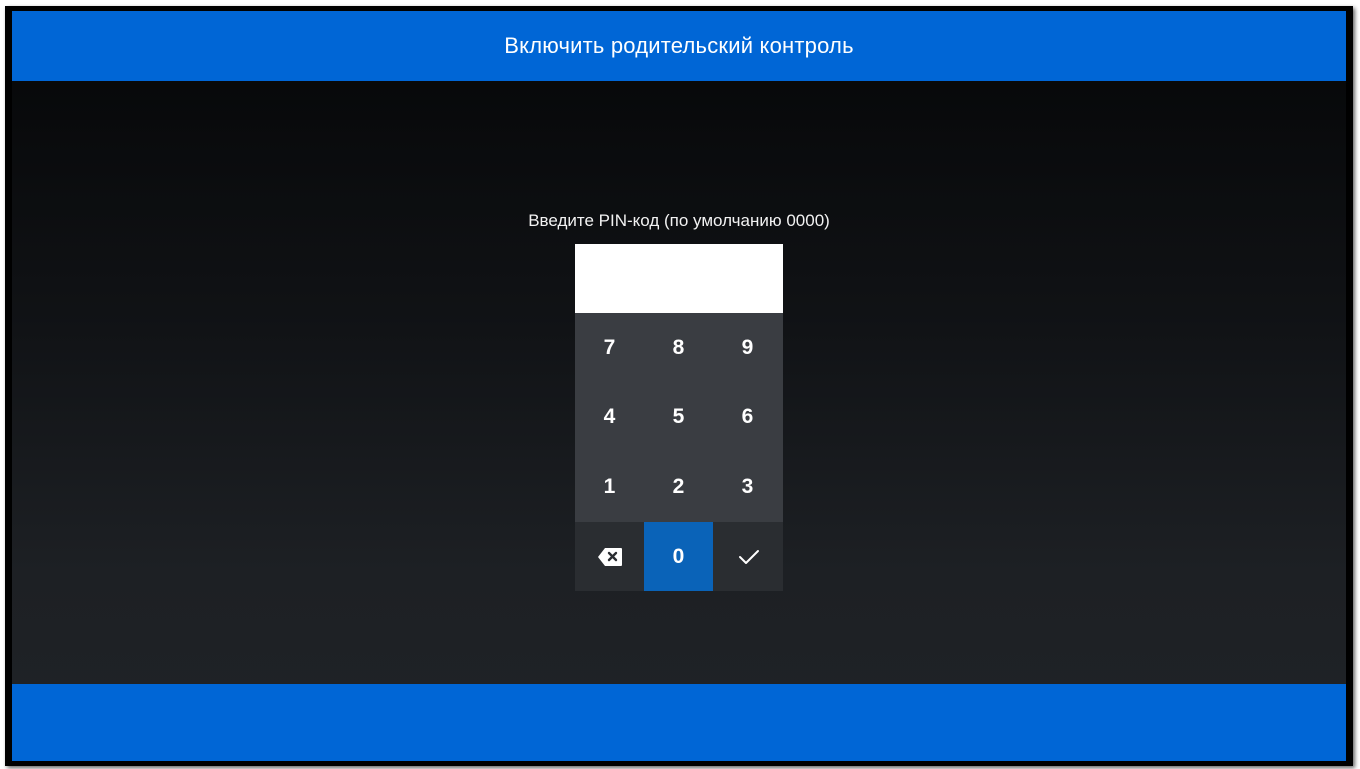 The height and width of the screenshot is (769, 1360). I want to click on key-9: 9, so click(747, 347).